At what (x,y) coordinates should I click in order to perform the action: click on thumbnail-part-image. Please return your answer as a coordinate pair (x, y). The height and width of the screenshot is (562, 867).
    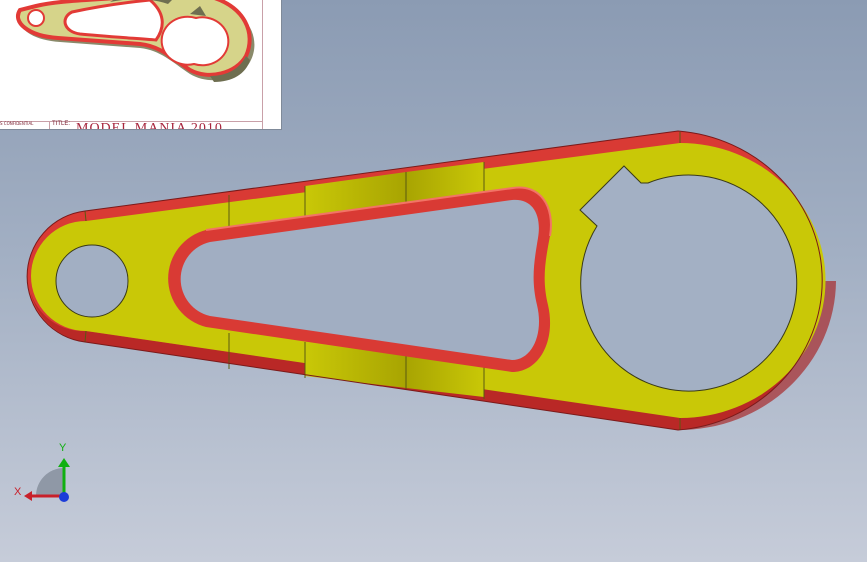
    Looking at the image, I should click on (135, 41).